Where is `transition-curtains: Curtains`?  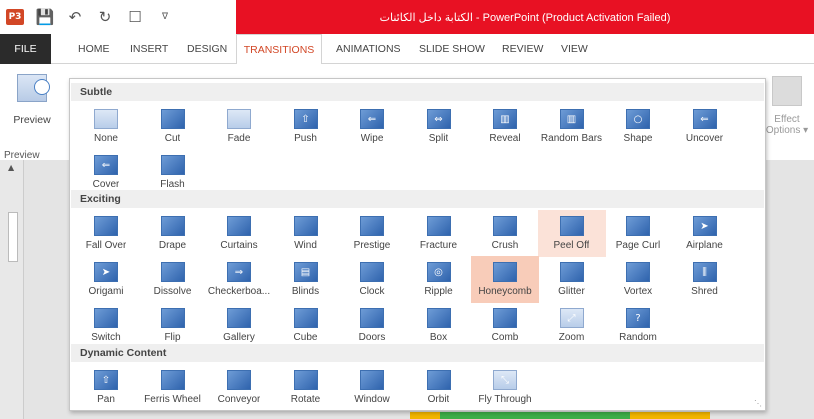
transition-curtains: Curtains is located at coordinates (239, 233).